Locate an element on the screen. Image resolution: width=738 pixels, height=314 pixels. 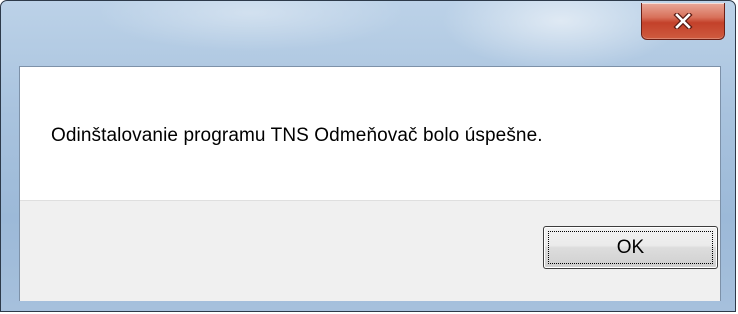
ok-button-label: OK is located at coordinates (630, 247).